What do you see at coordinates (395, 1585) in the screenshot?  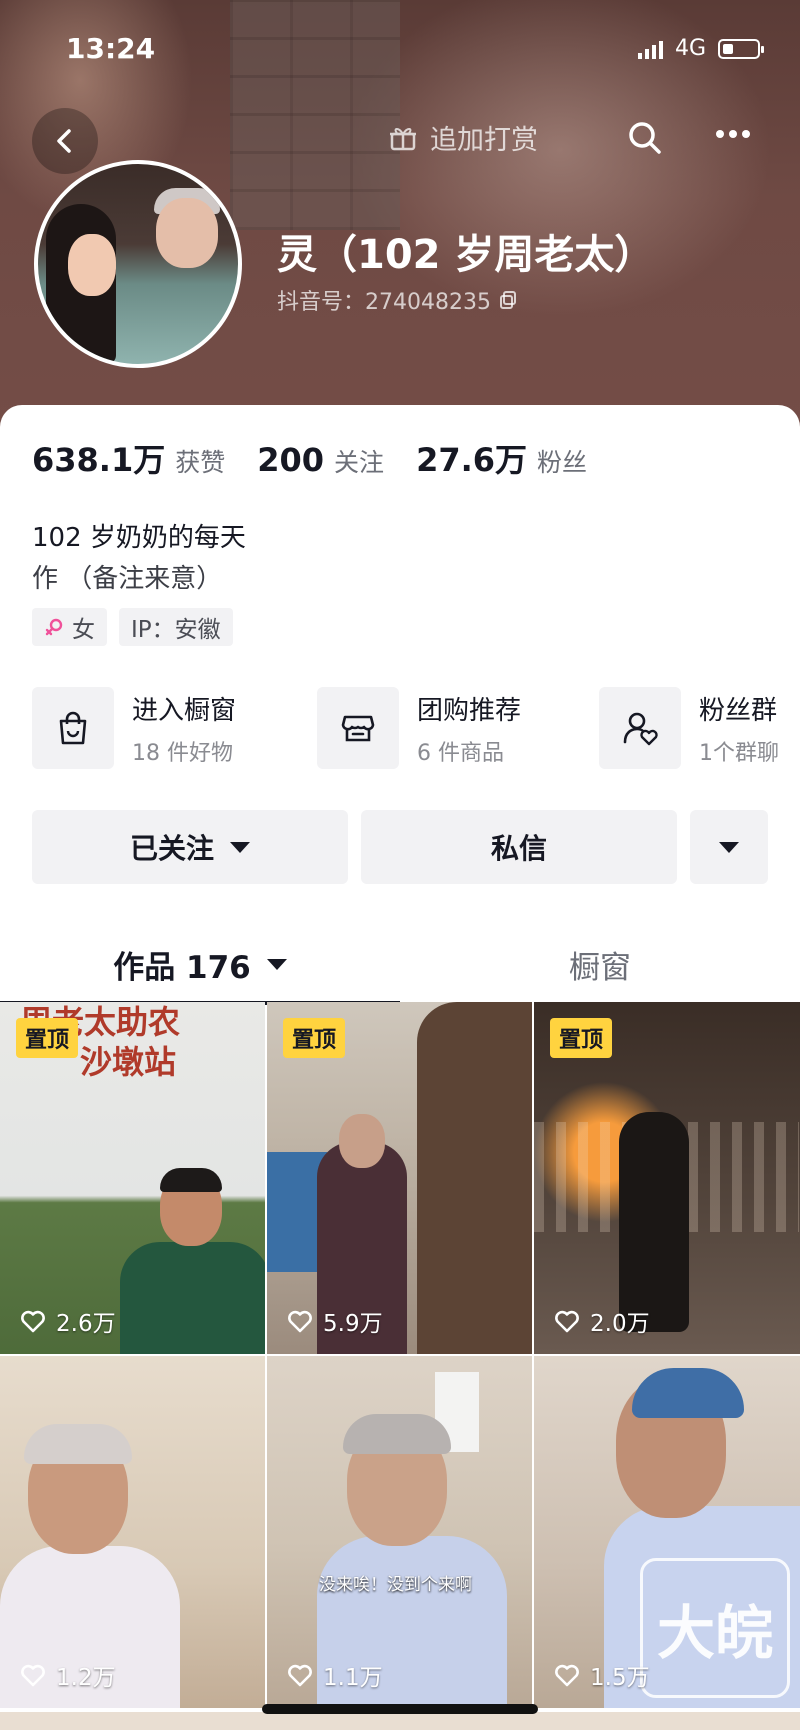 I see `video-subtitle: 没来唉！没到个来啊` at bounding box center [395, 1585].